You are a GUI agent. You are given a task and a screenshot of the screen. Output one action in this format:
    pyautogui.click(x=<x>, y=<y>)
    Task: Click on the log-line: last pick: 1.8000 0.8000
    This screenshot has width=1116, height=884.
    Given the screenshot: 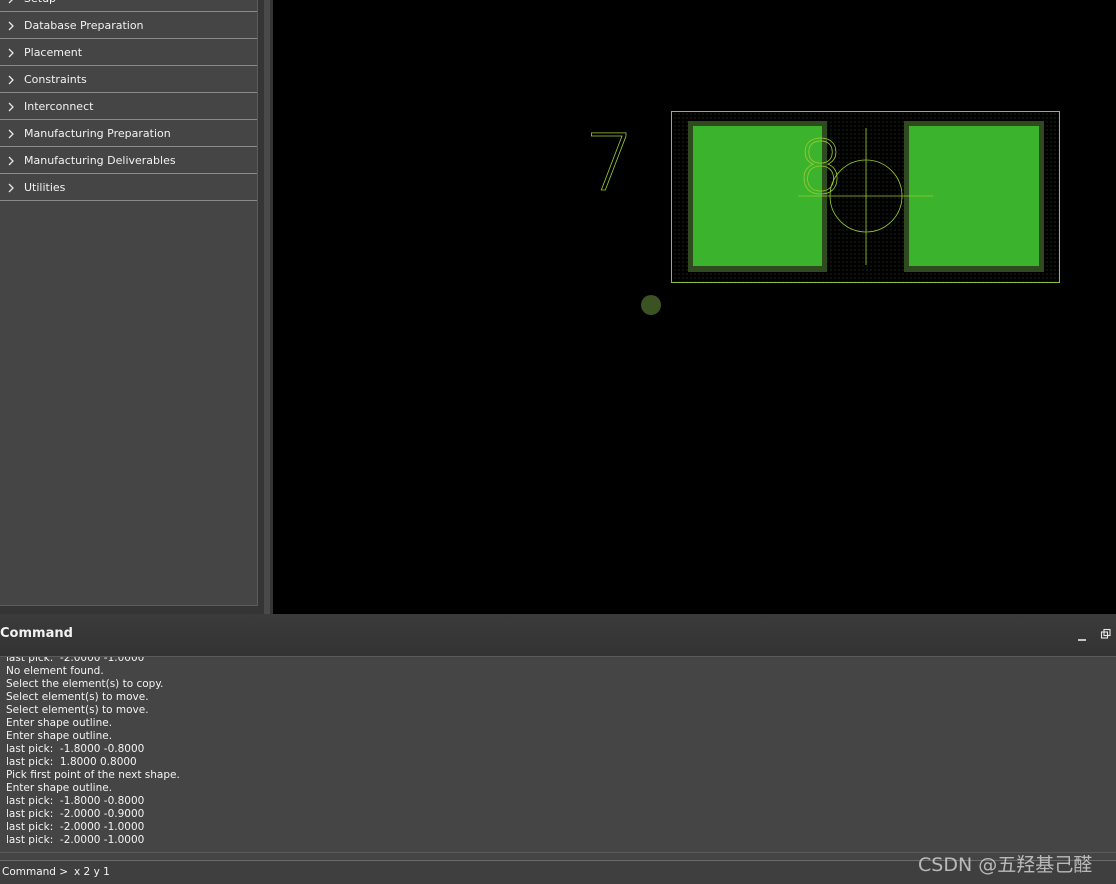 What is the action you would take?
    pyautogui.click(x=71, y=762)
    